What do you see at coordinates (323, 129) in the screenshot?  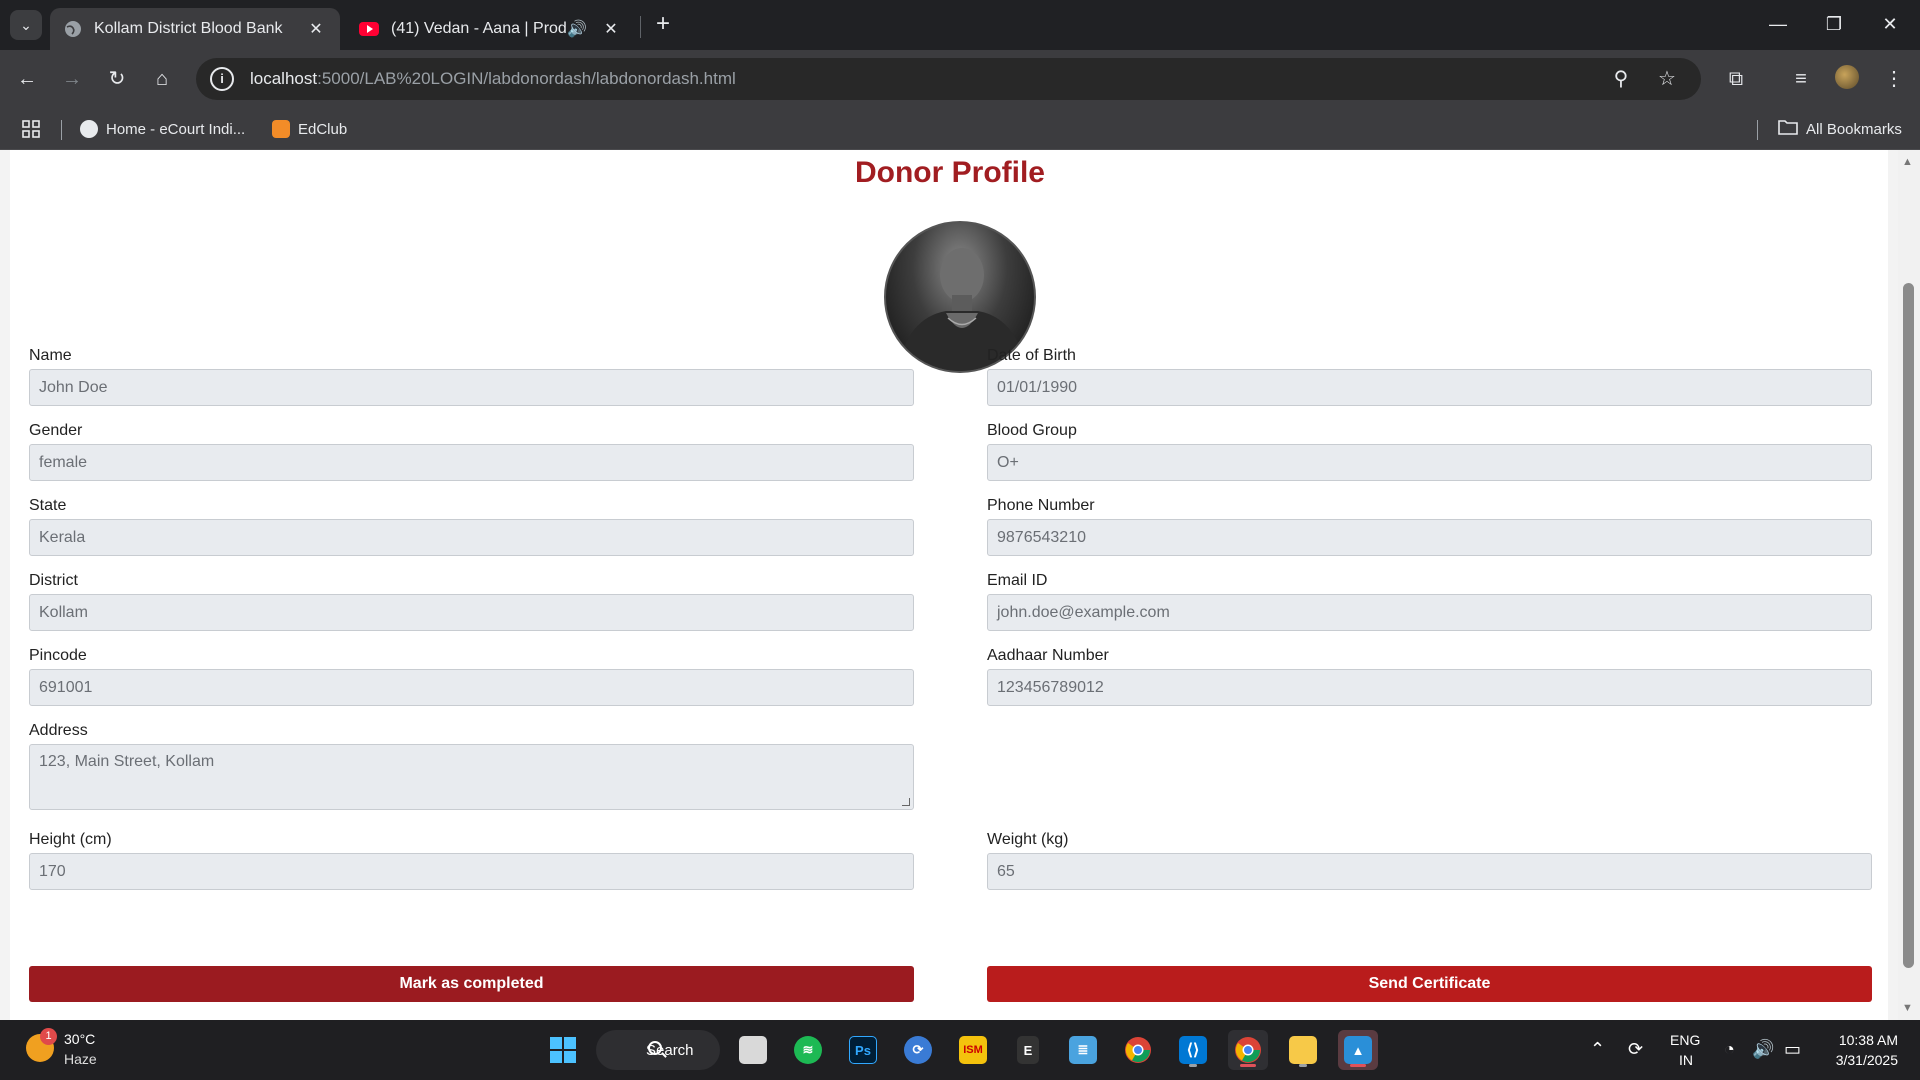 I see `bookmark-label: EdClub` at bounding box center [323, 129].